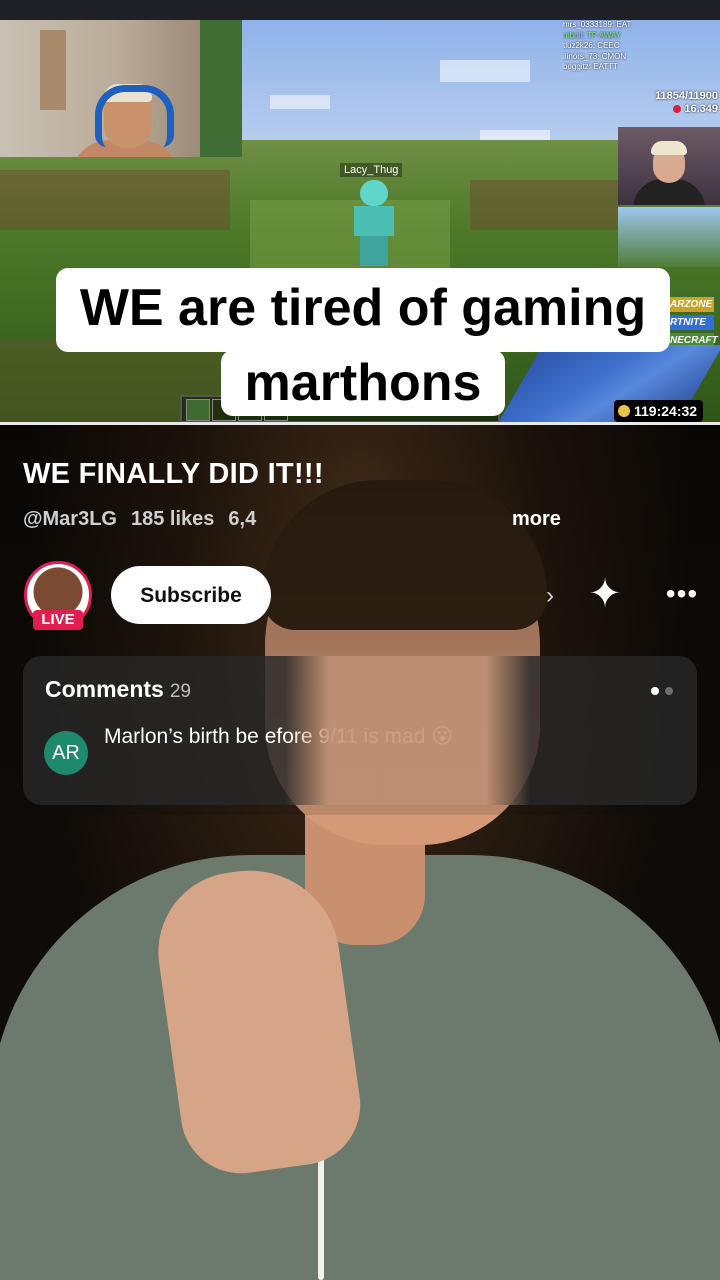  What do you see at coordinates (669, 237) in the screenshot?
I see `minimap` at bounding box center [669, 237].